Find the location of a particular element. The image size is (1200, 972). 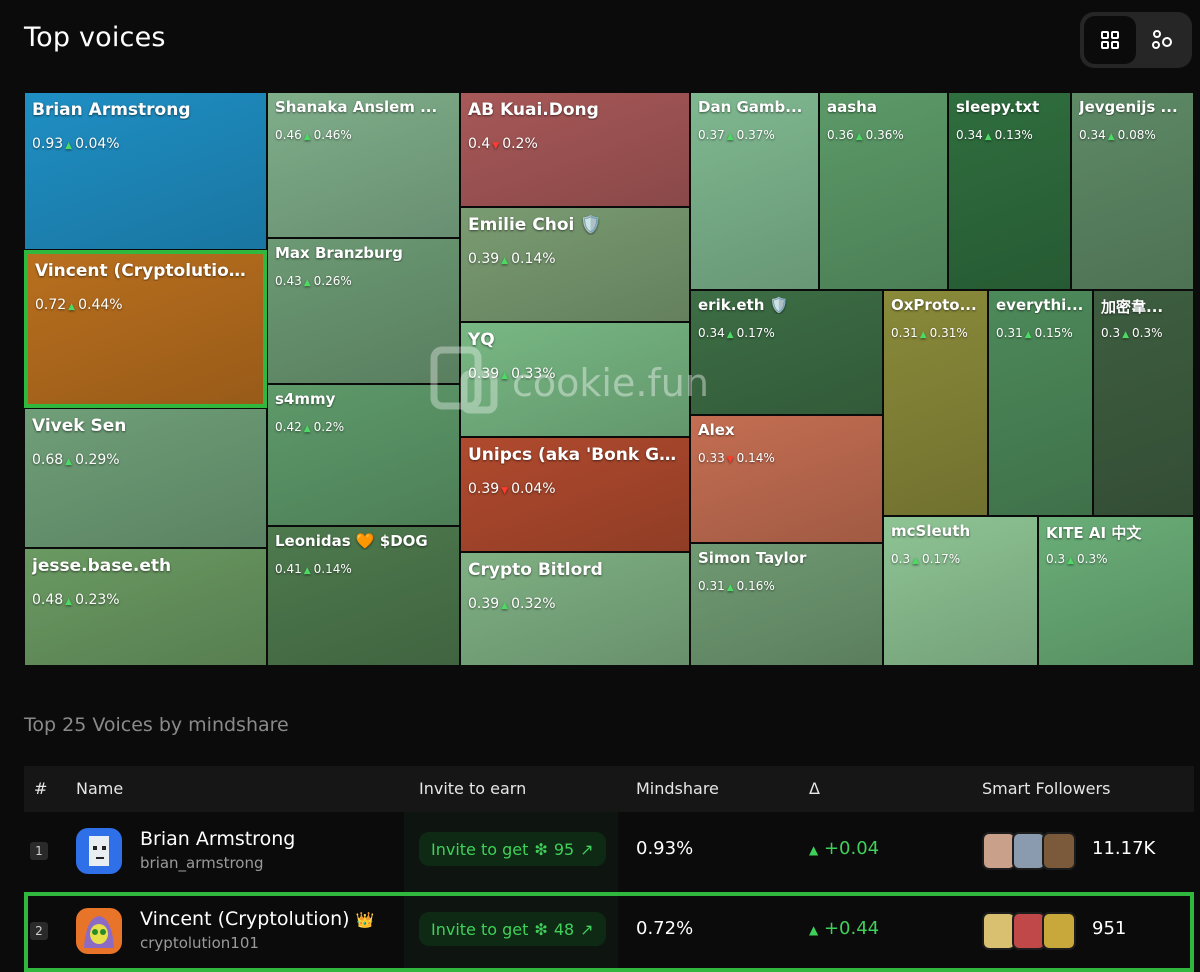

treemap-tile: mcSleuth 0.3 ▲ 0.17% is located at coordinates (960, 591).